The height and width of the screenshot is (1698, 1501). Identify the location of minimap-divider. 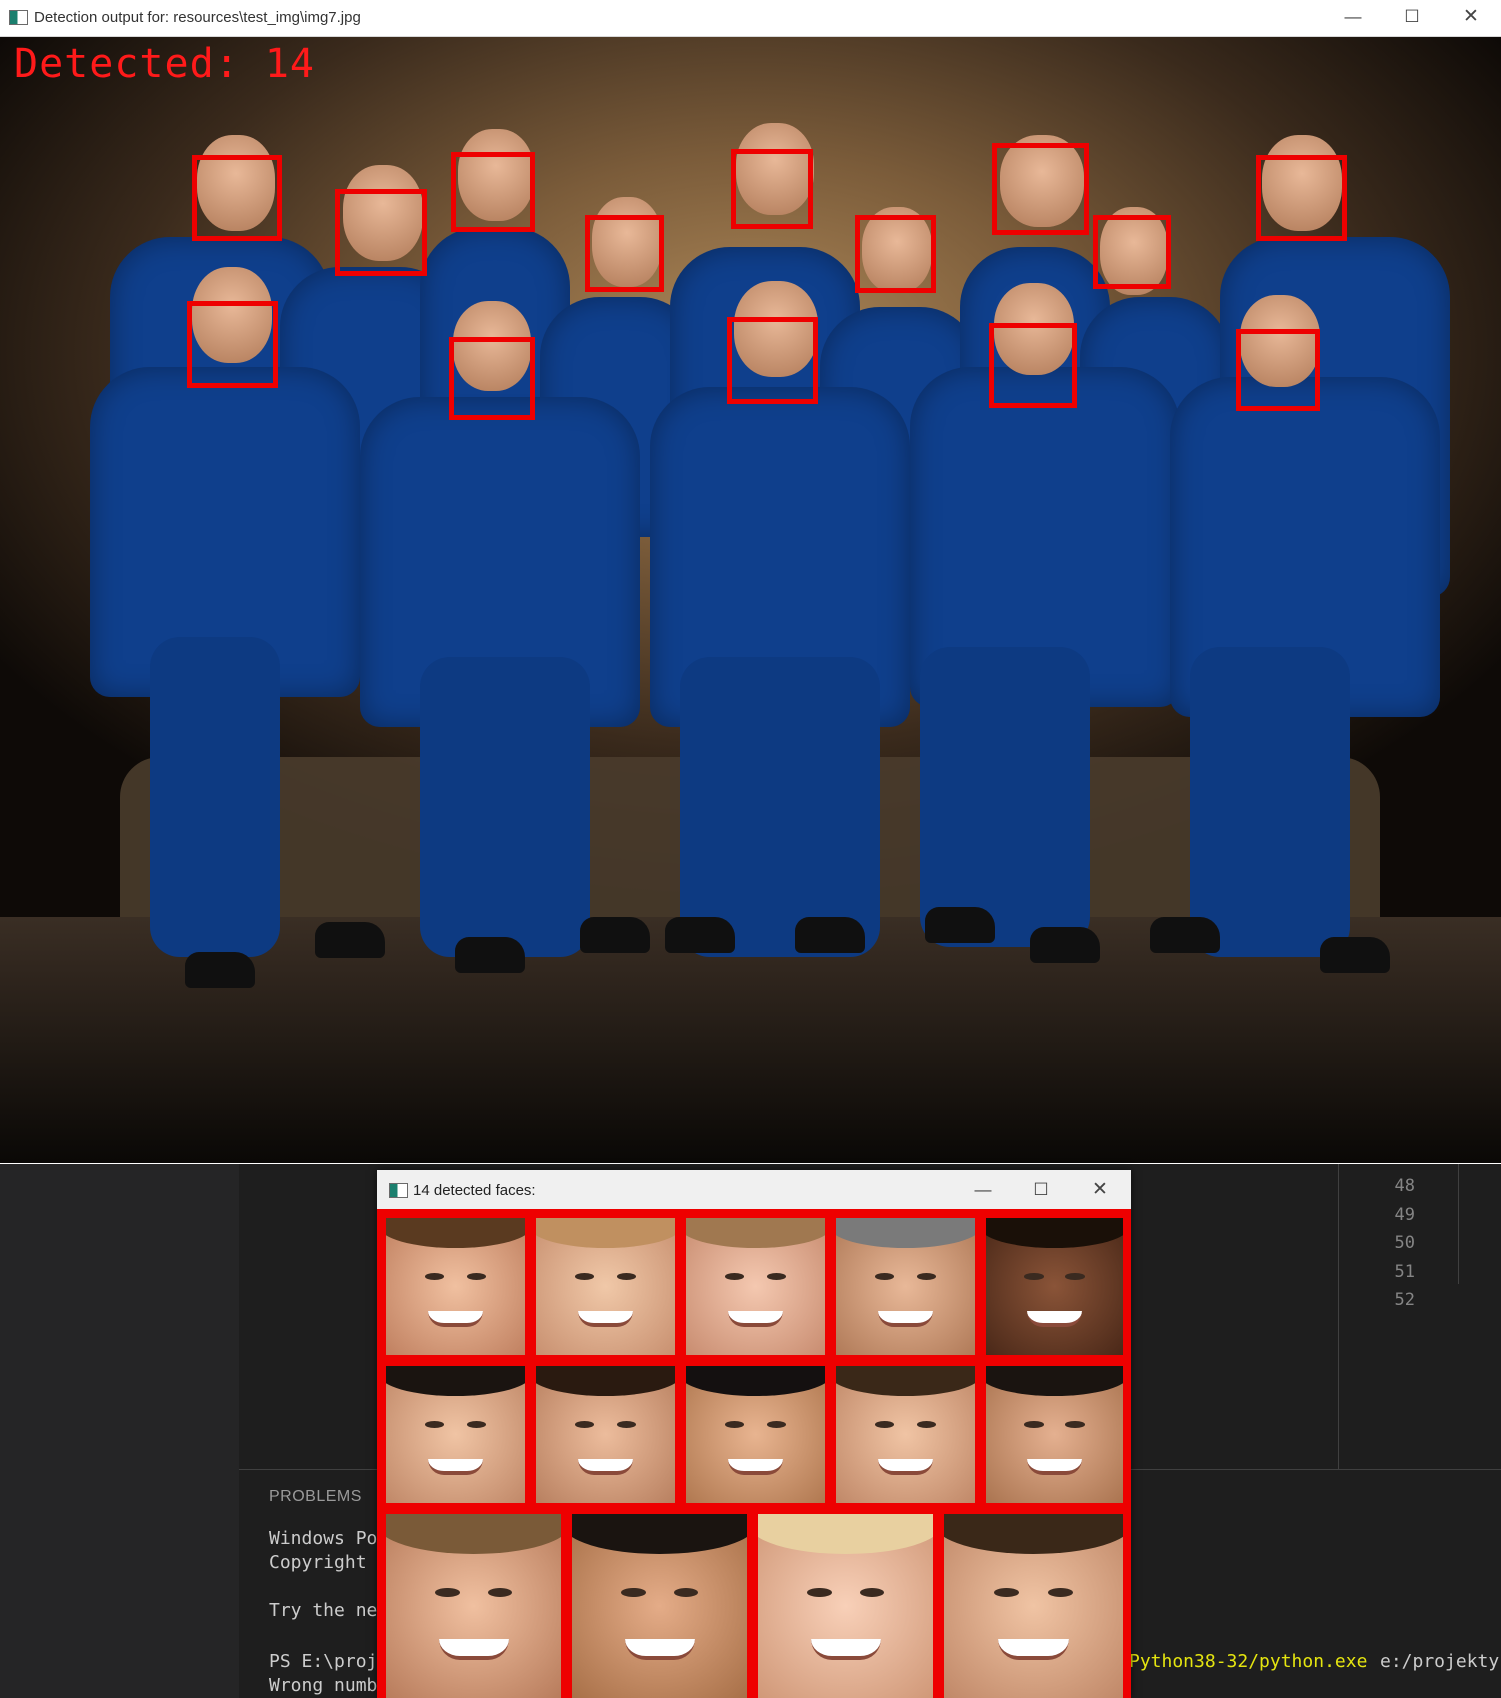
(1458, 1224).